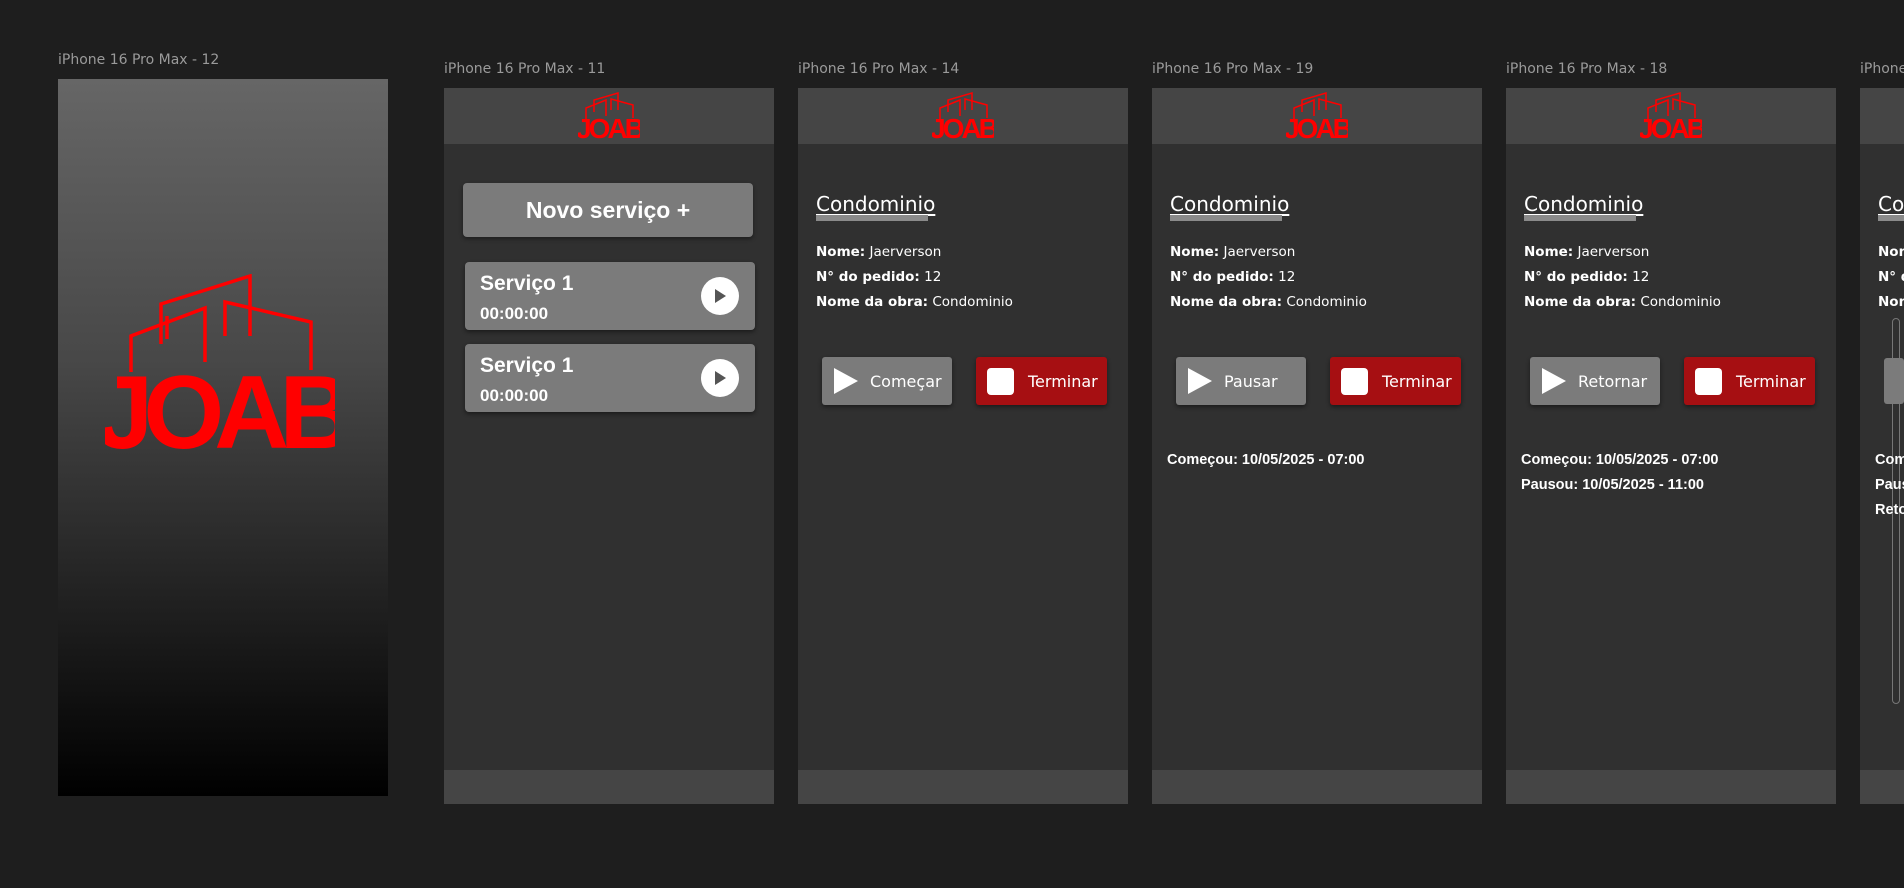  Describe the element at coordinates (1891, 302) in the screenshot. I see `work-row: Nom` at that location.